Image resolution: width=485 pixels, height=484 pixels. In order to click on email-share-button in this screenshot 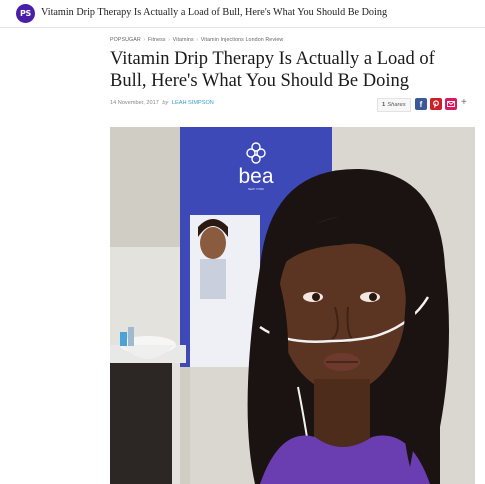, I will do `click(451, 104)`.